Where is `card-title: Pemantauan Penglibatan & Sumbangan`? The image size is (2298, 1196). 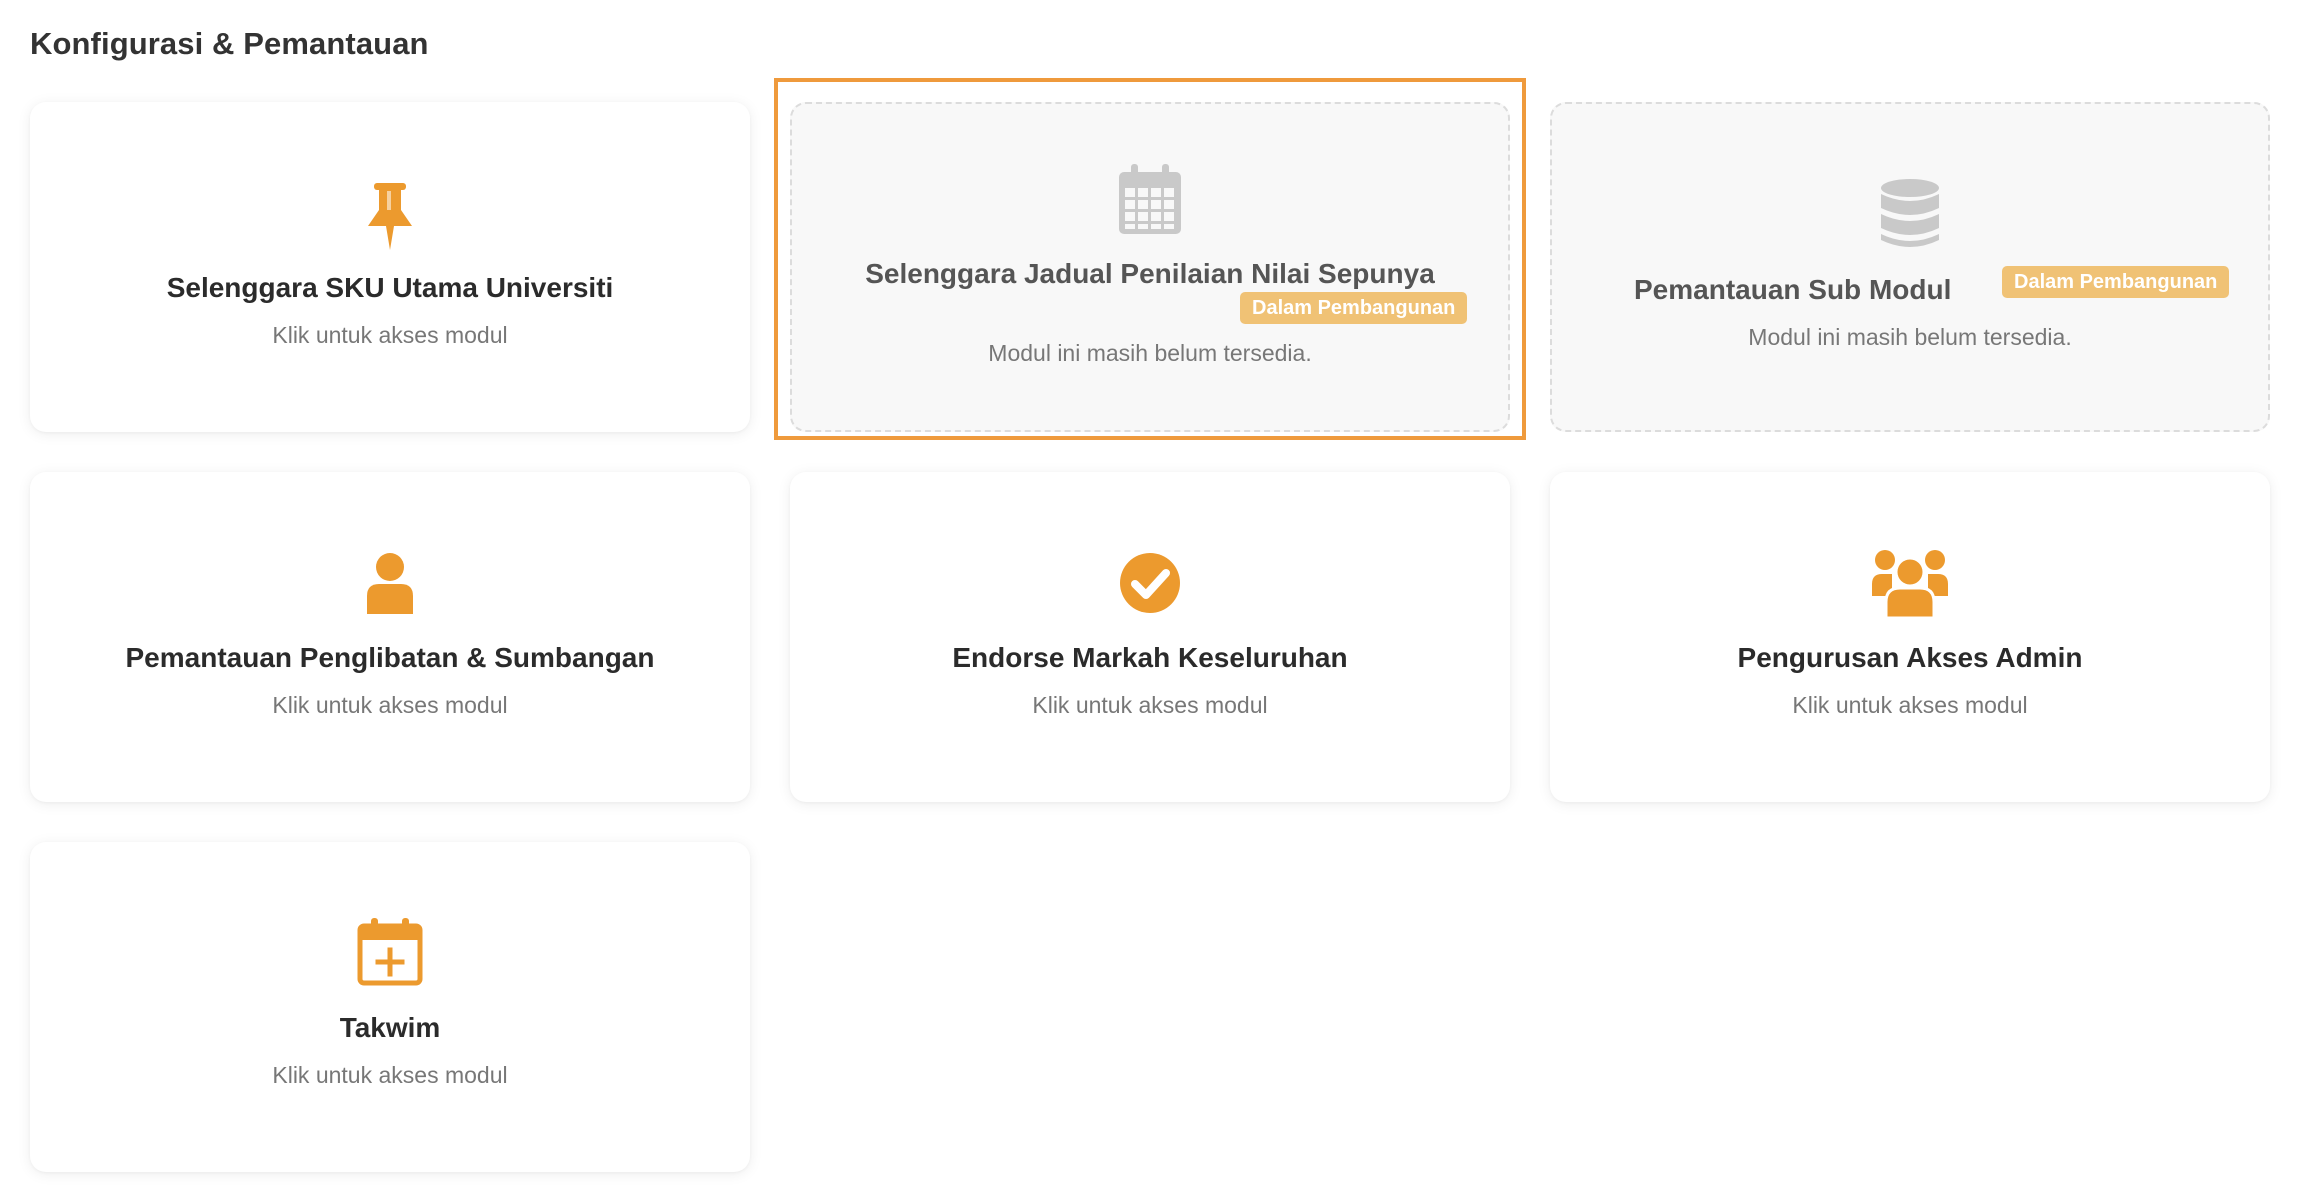
card-title: Pemantauan Penglibatan & Sumbangan is located at coordinates (390, 657).